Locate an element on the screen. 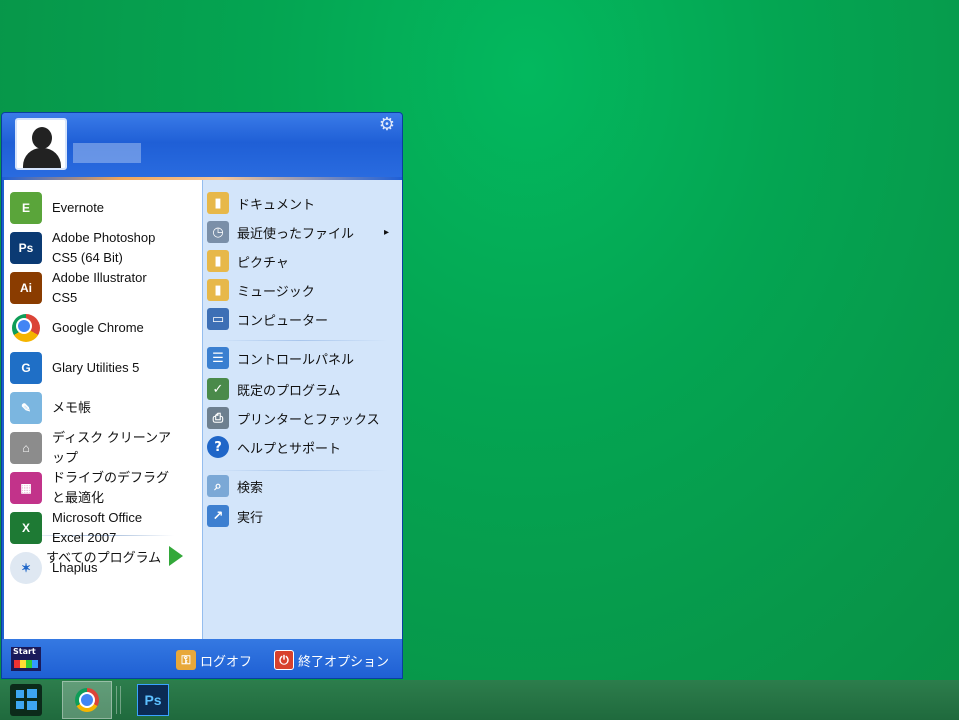 The height and width of the screenshot is (720, 959). start-menu-header: ⚙ is located at coordinates (202, 146).